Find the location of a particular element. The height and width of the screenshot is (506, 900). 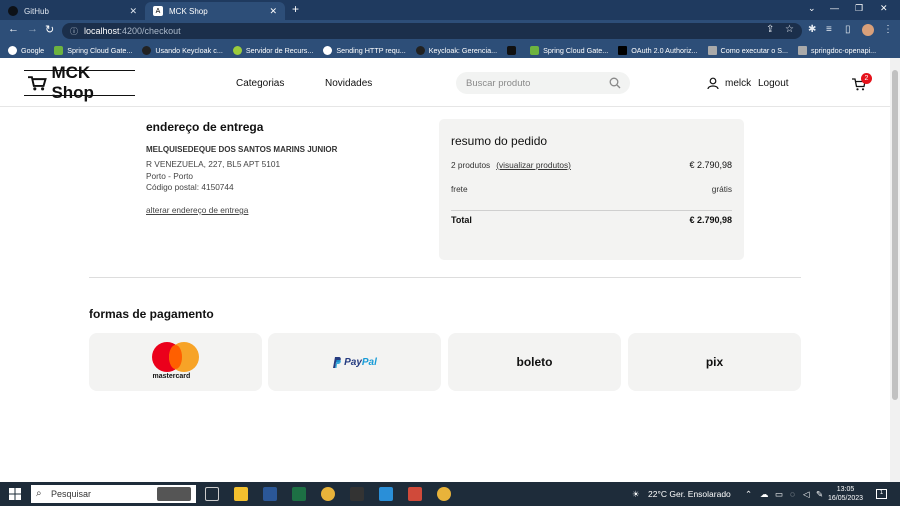

onedrive-icon: ☁ is located at coordinates (764, 494).